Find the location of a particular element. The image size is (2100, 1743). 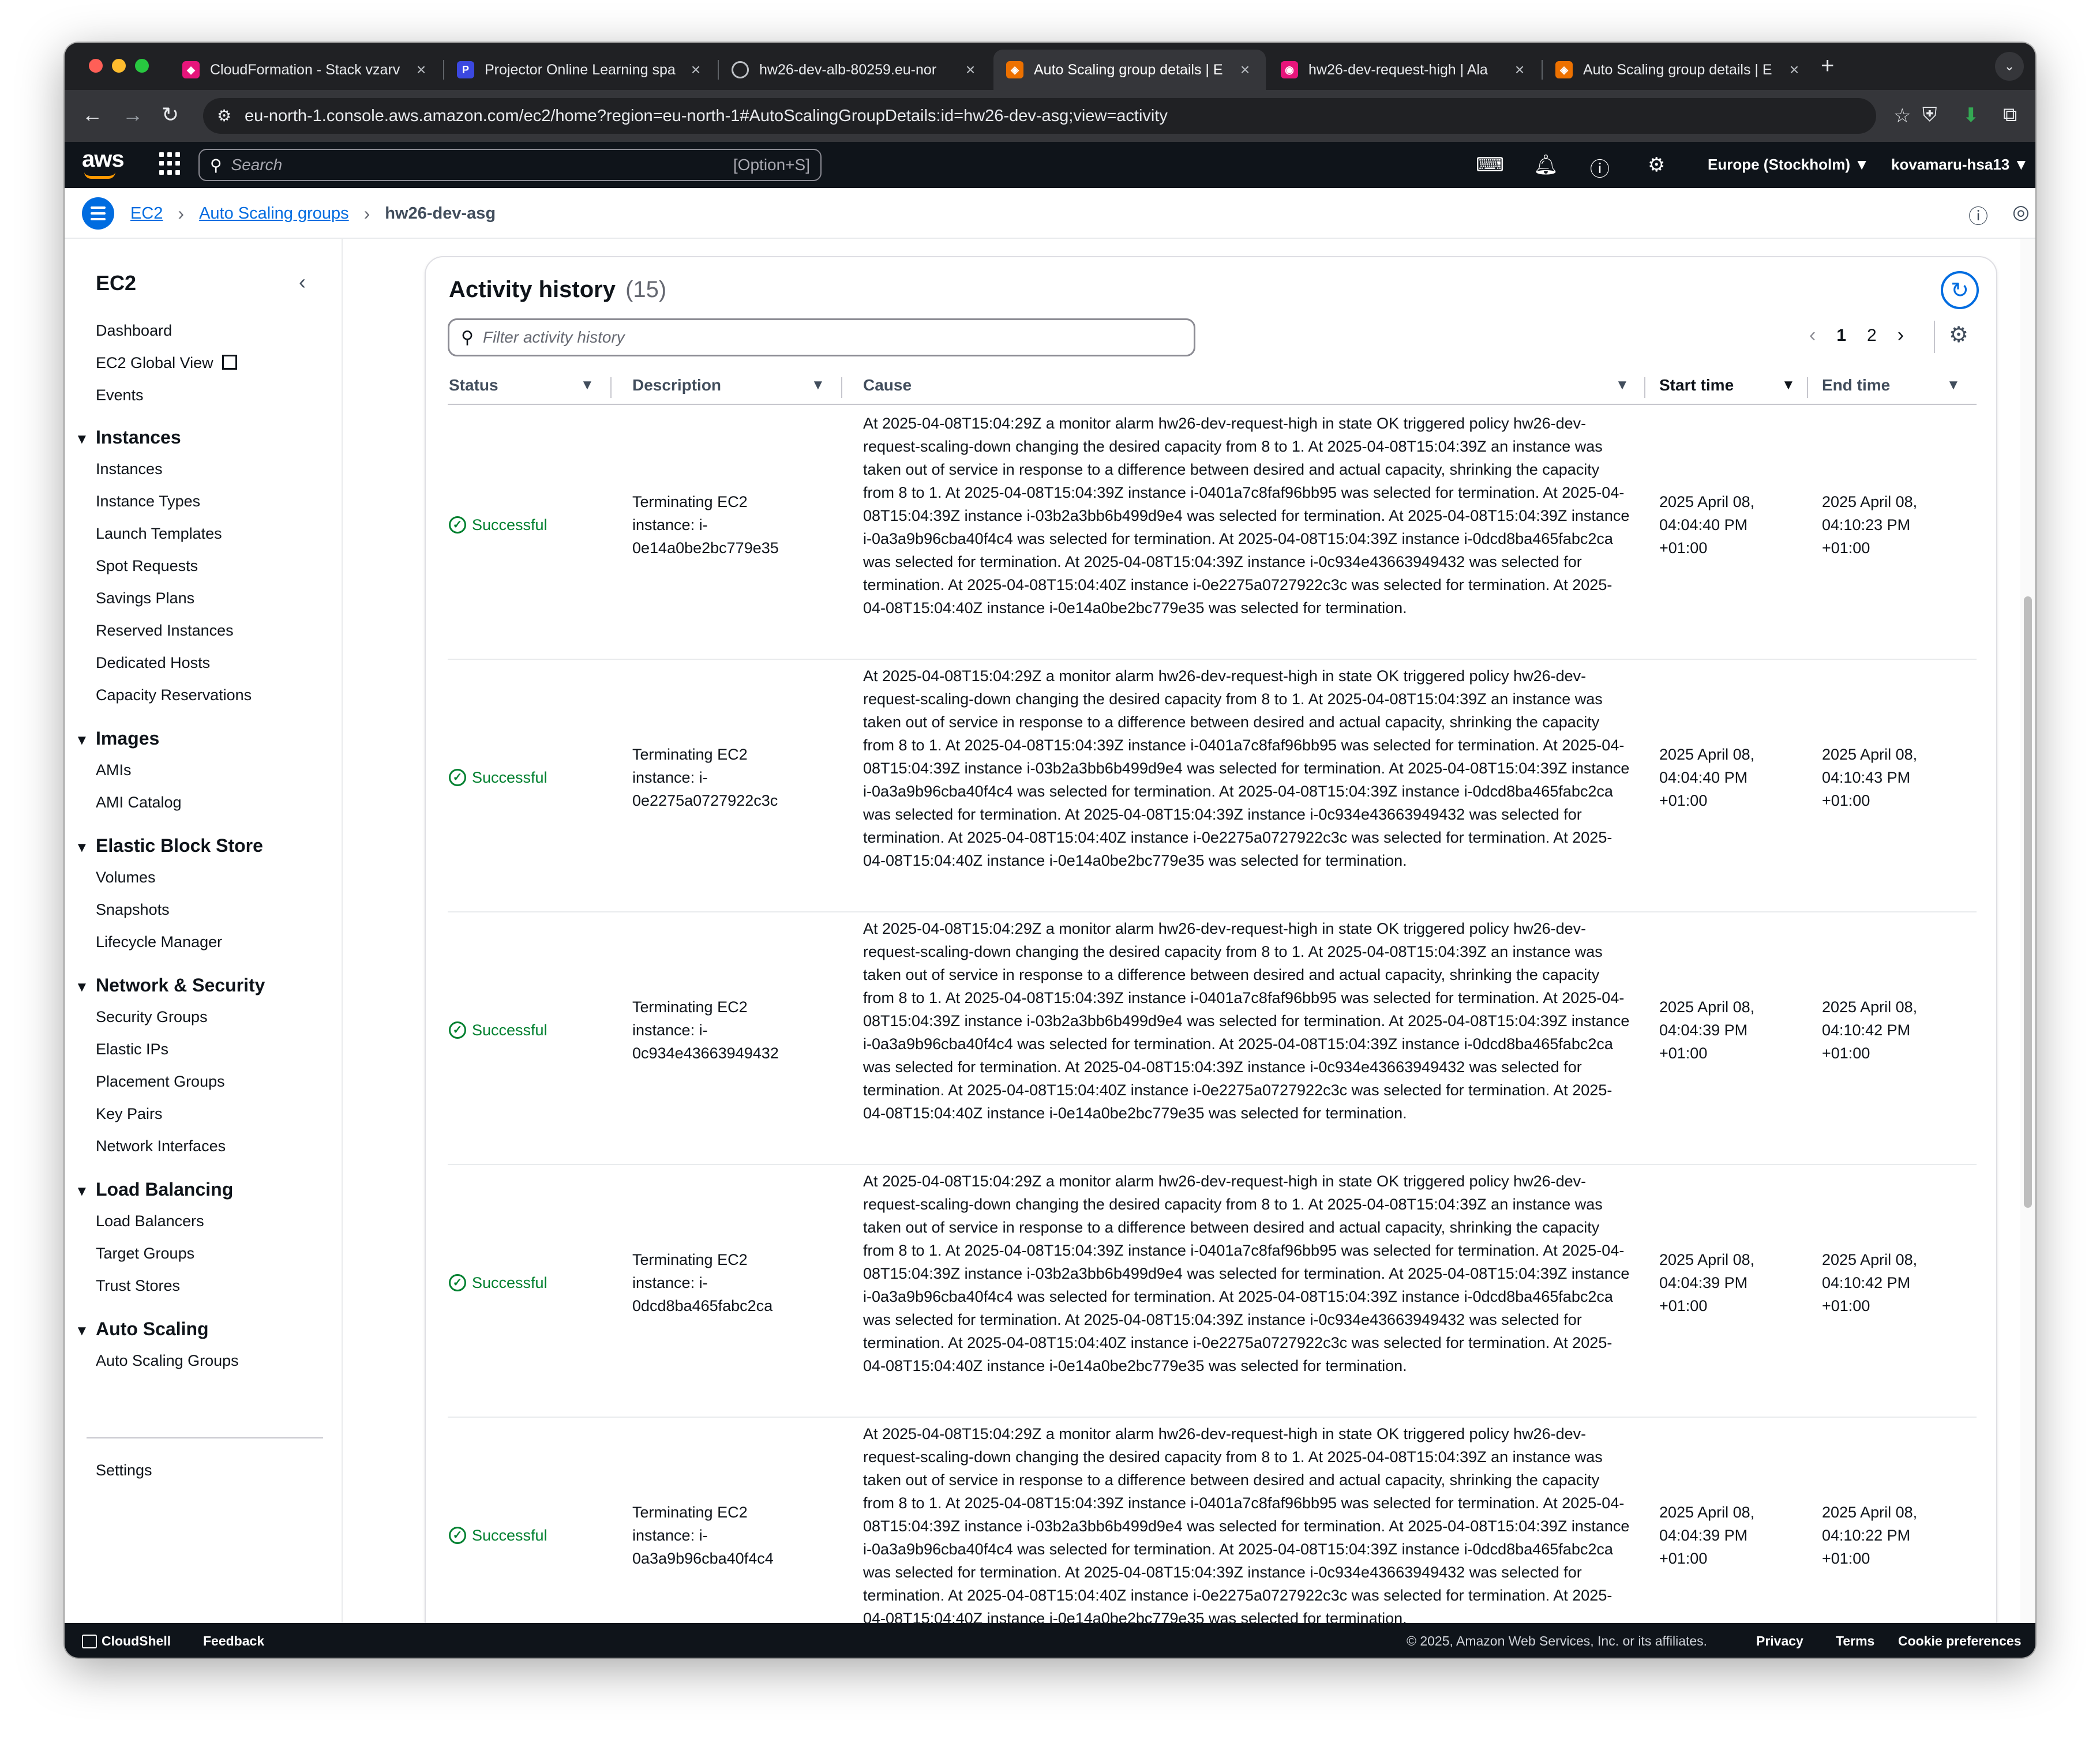

aws-logo: aws is located at coordinates (103, 159).